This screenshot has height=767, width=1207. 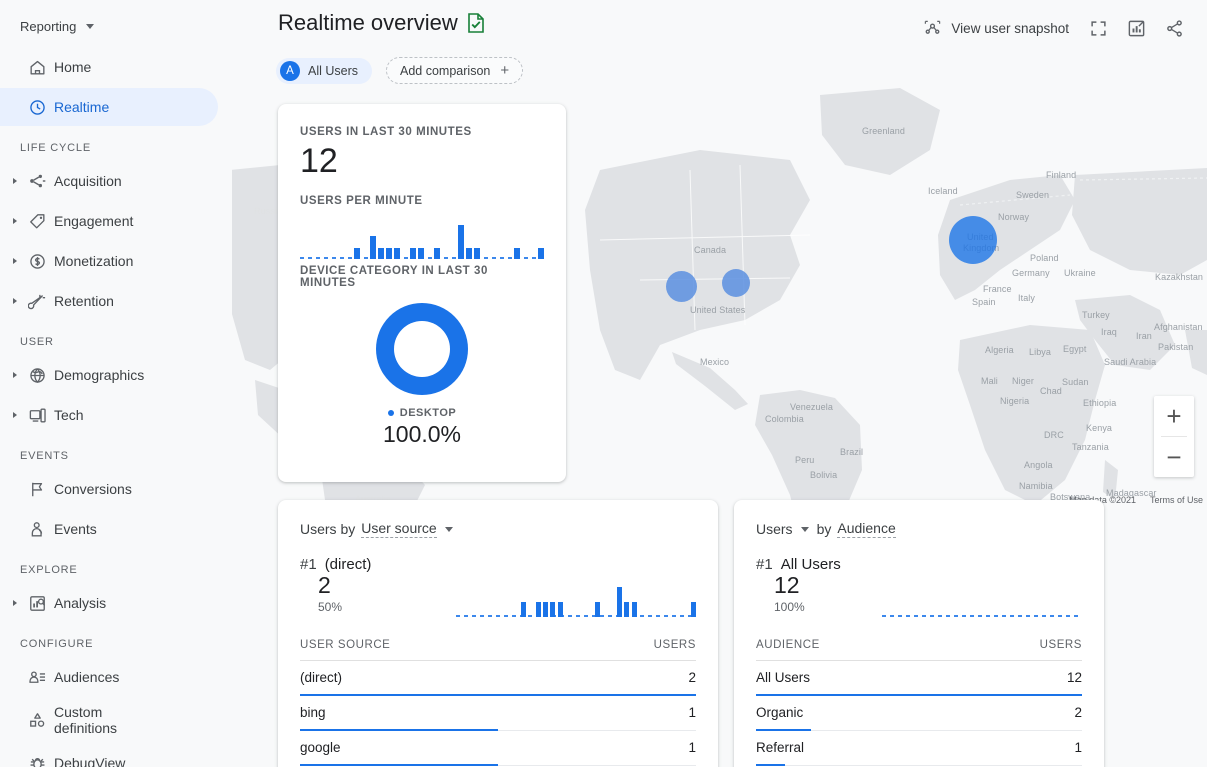 I want to click on map-zoom-controls: + −, so click(x=1174, y=436).